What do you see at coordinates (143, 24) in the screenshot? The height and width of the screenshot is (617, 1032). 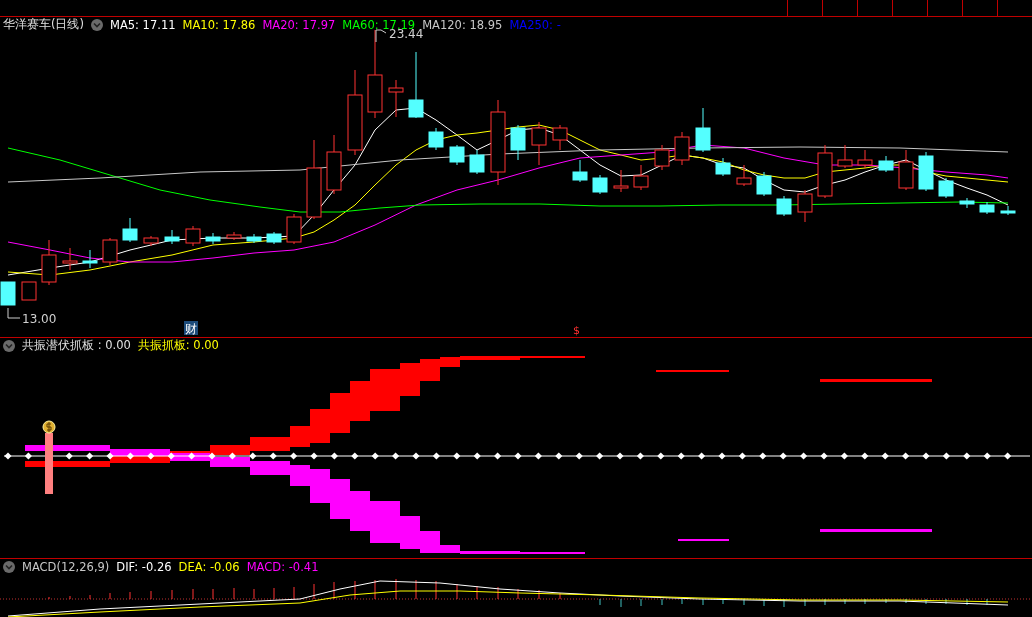 I see `indicator-value: MA5: 17.11` at bounding box center [143, 24].